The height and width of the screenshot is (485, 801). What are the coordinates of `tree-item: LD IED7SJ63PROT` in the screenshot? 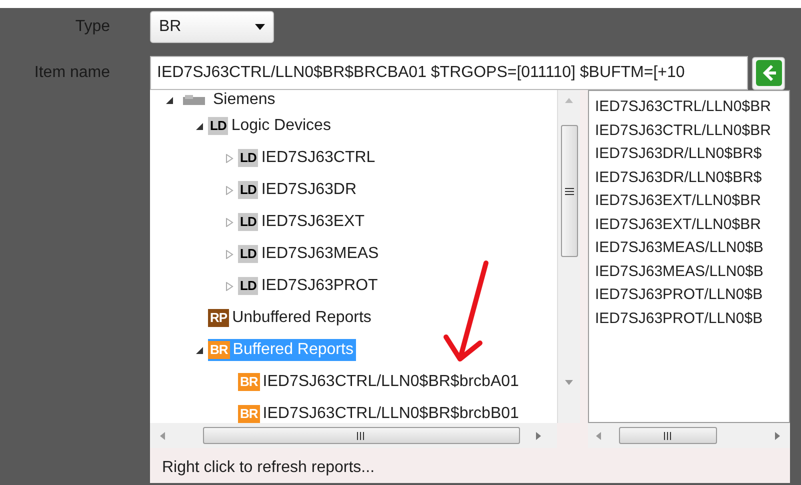 It's located at (309, 286).